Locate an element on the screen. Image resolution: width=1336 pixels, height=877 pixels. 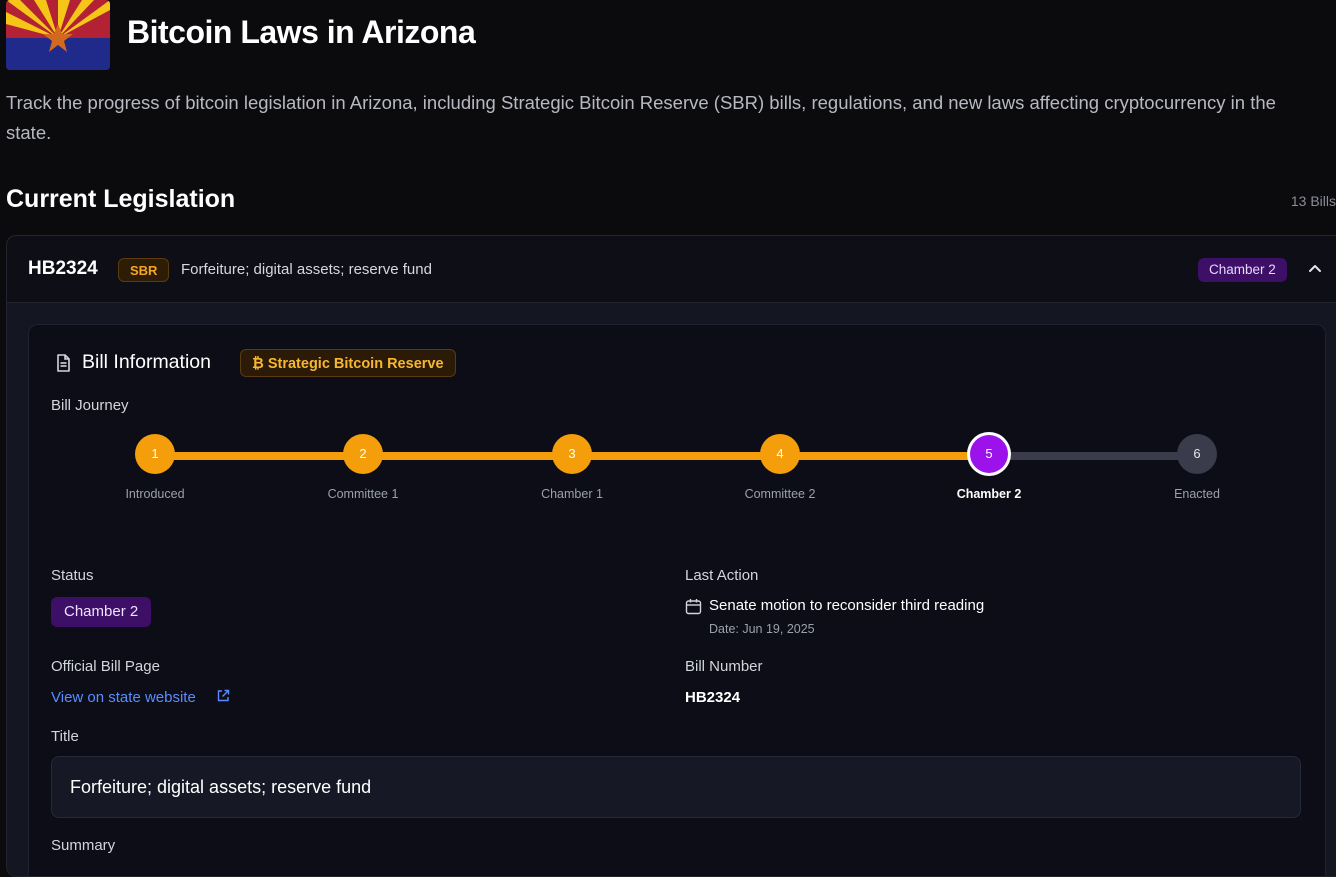
arizona-flag-icon is located at coordinates (58, 35).